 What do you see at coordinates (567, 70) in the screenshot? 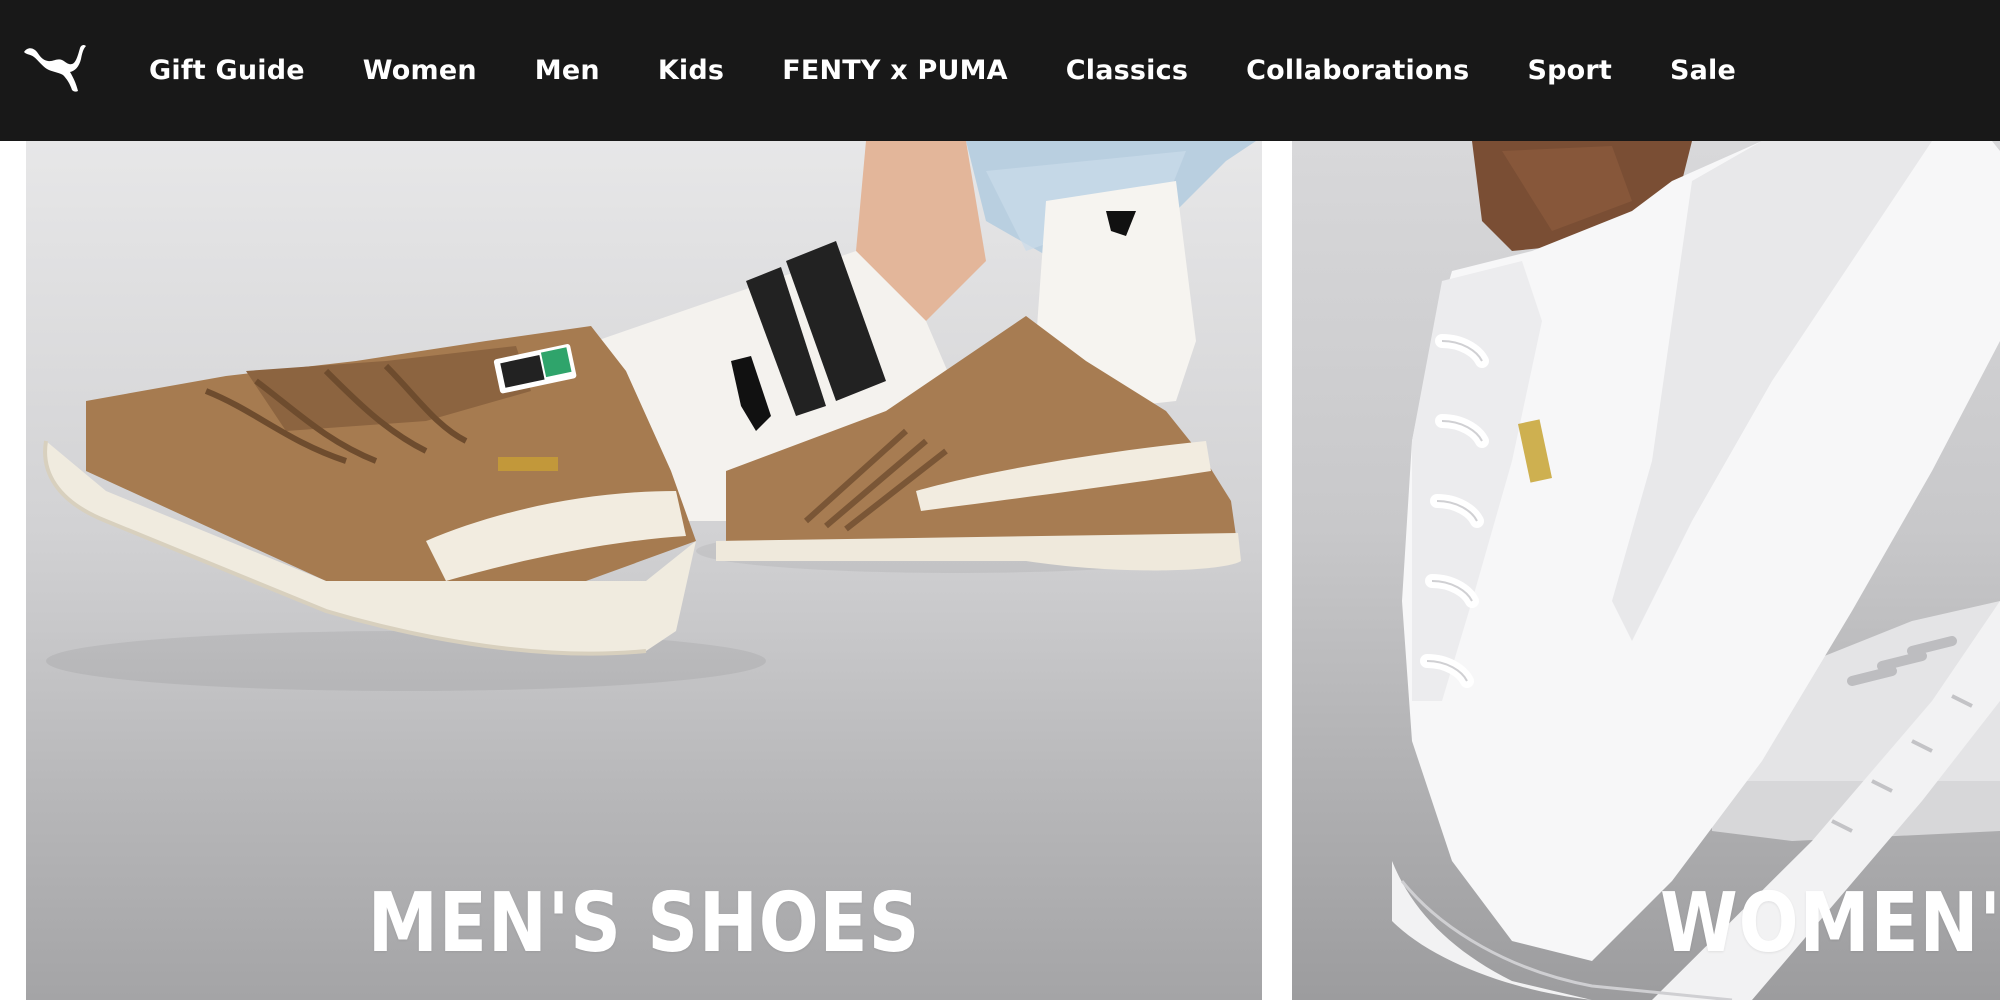
I see `nav-link-men: Men` at bounding box center [567, 70].